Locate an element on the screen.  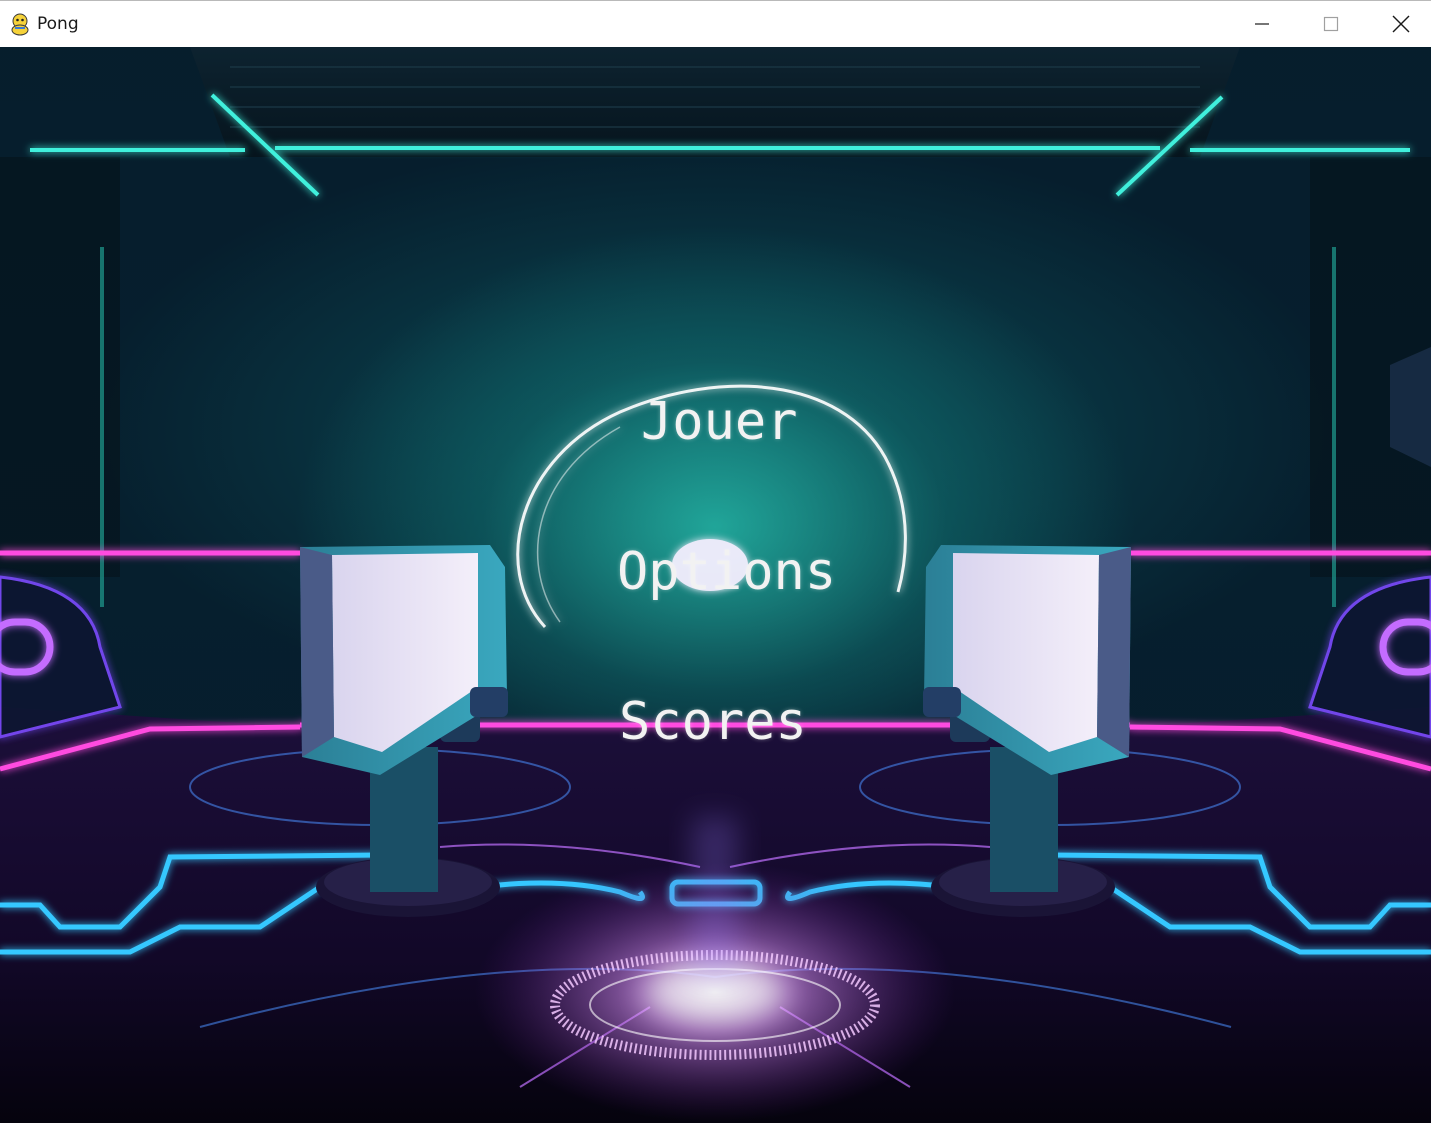
maximize-button is located at coordinates (1331, 24).